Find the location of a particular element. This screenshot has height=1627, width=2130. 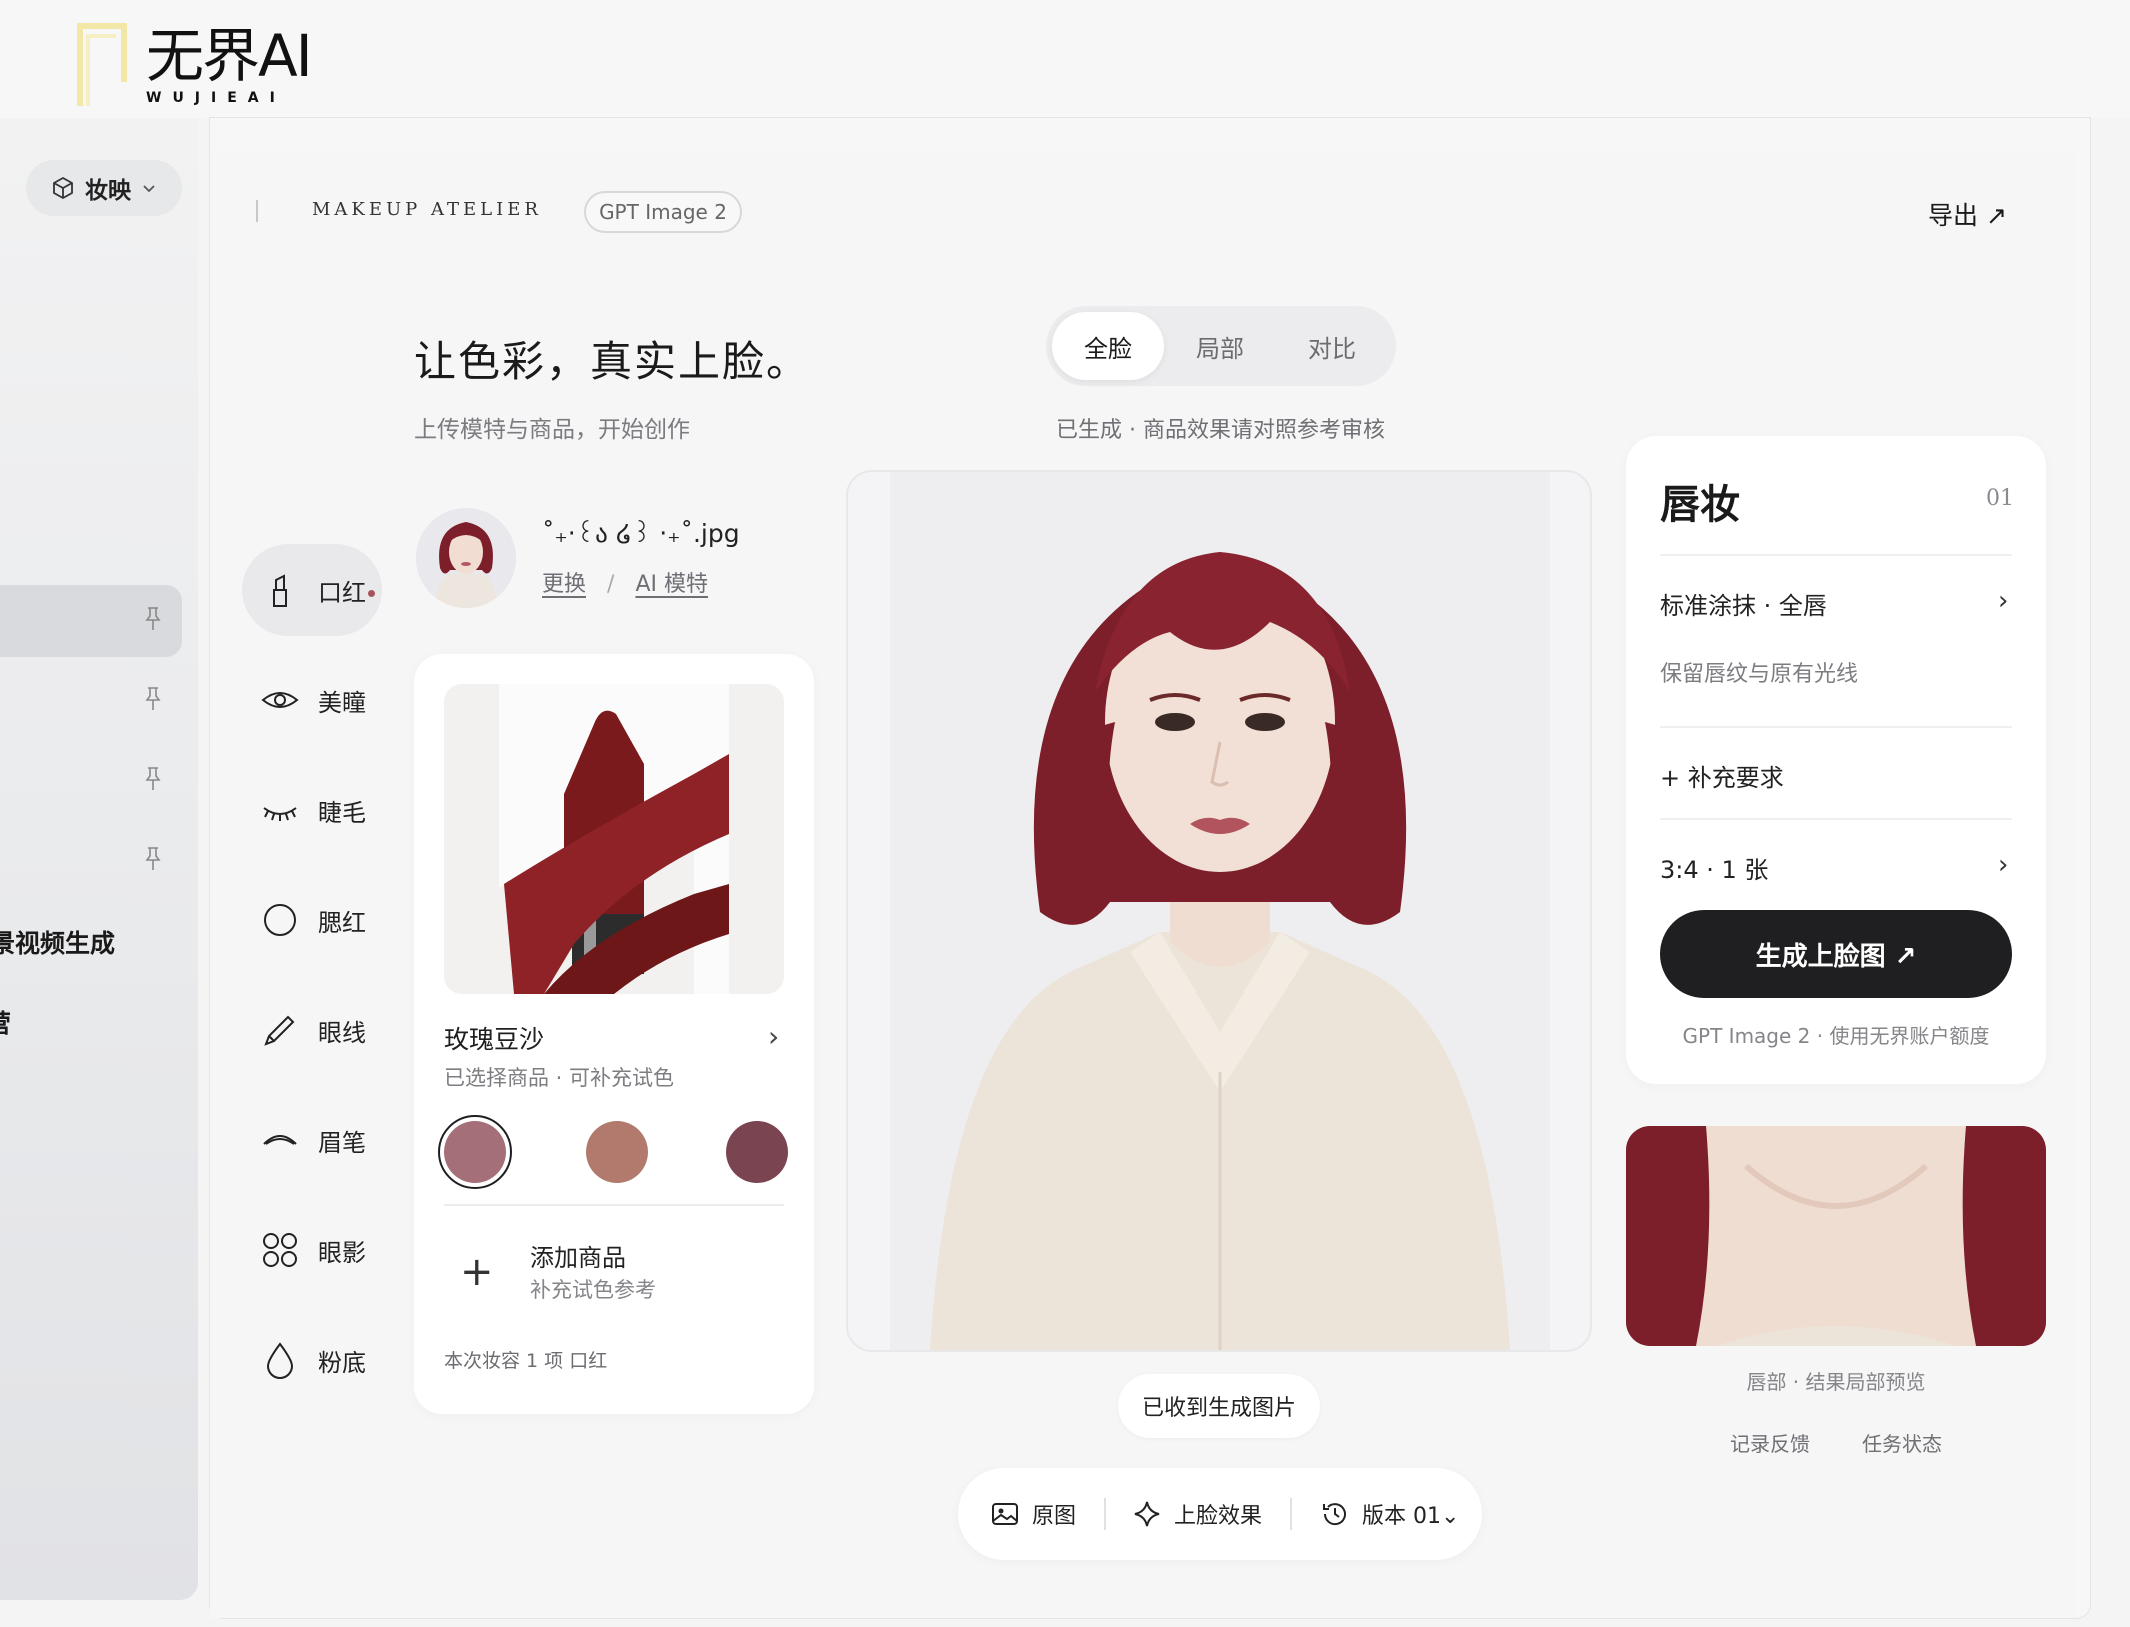

preview-caption: 唇部 · 结果局部预览 is located at coordinates (1836, 1382).